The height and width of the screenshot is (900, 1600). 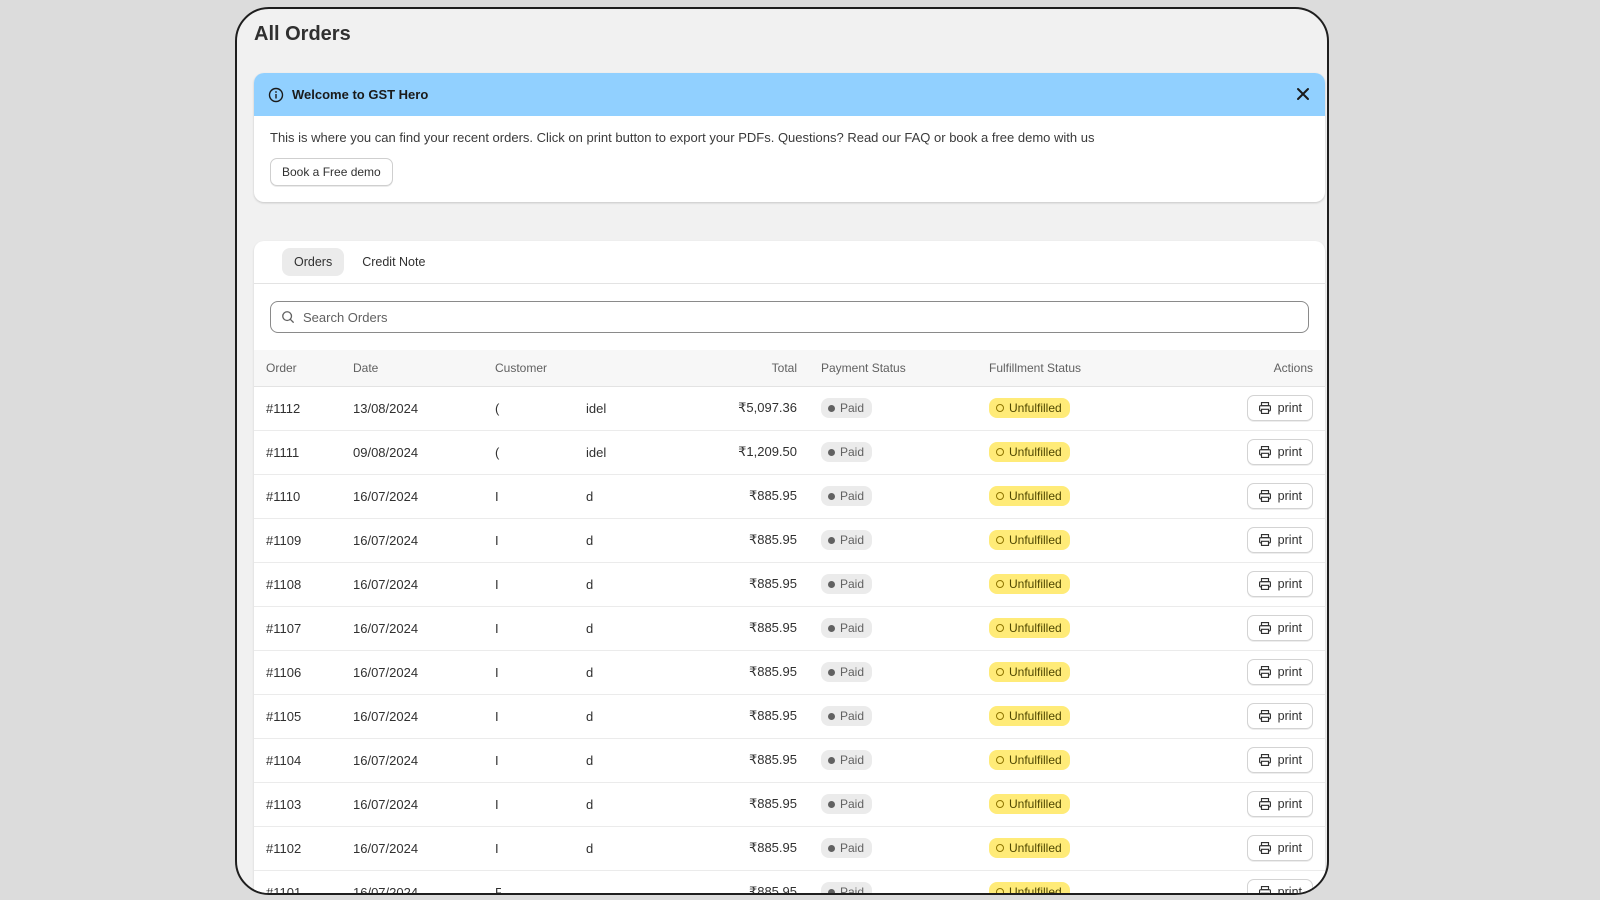 I want to click on column-header-fulfillment-status: Fulfillment Status, so click(x=1072, y=368).